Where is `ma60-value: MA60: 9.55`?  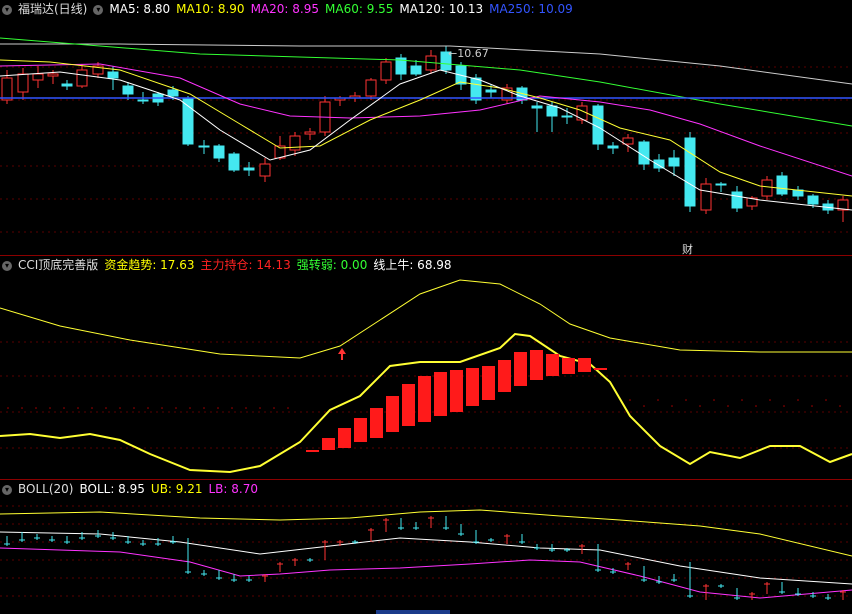 ma60-value: MA60: 9.55 is located at coordinates (359, 9).